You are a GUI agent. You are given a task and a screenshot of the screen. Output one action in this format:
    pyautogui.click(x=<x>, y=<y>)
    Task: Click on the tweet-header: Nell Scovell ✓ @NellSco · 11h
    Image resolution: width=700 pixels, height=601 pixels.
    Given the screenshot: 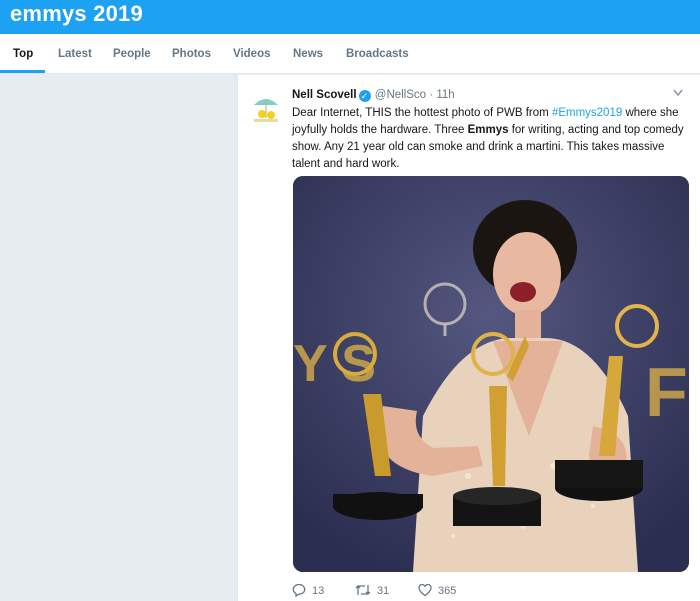 What is the action you would take?
    pyautogui.click(x=373, y=95)
    